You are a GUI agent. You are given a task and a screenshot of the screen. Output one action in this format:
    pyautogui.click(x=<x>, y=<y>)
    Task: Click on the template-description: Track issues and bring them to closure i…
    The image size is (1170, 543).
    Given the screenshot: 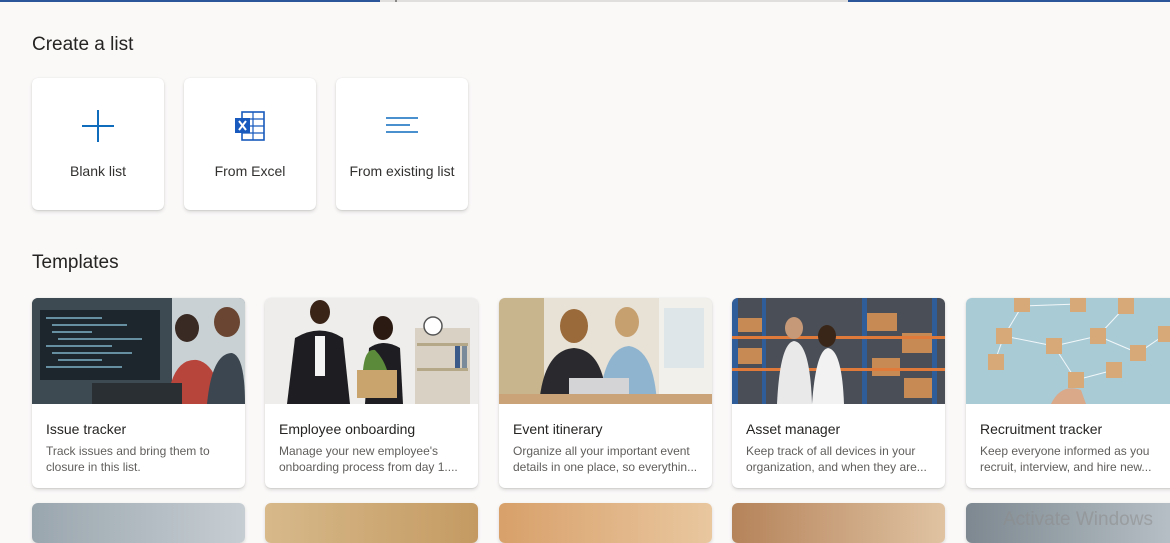 What is the action you would take?
    pyautogui.click(x=128, y=459)
    